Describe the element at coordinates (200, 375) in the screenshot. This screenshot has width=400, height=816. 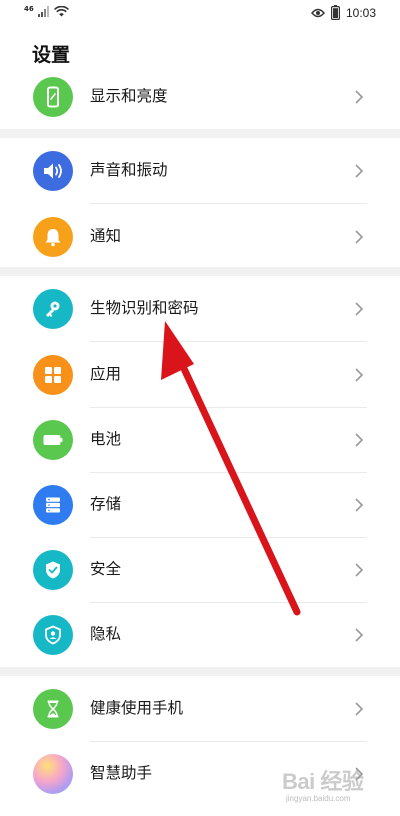
I see `settings-item-apps: 应用` at that location.